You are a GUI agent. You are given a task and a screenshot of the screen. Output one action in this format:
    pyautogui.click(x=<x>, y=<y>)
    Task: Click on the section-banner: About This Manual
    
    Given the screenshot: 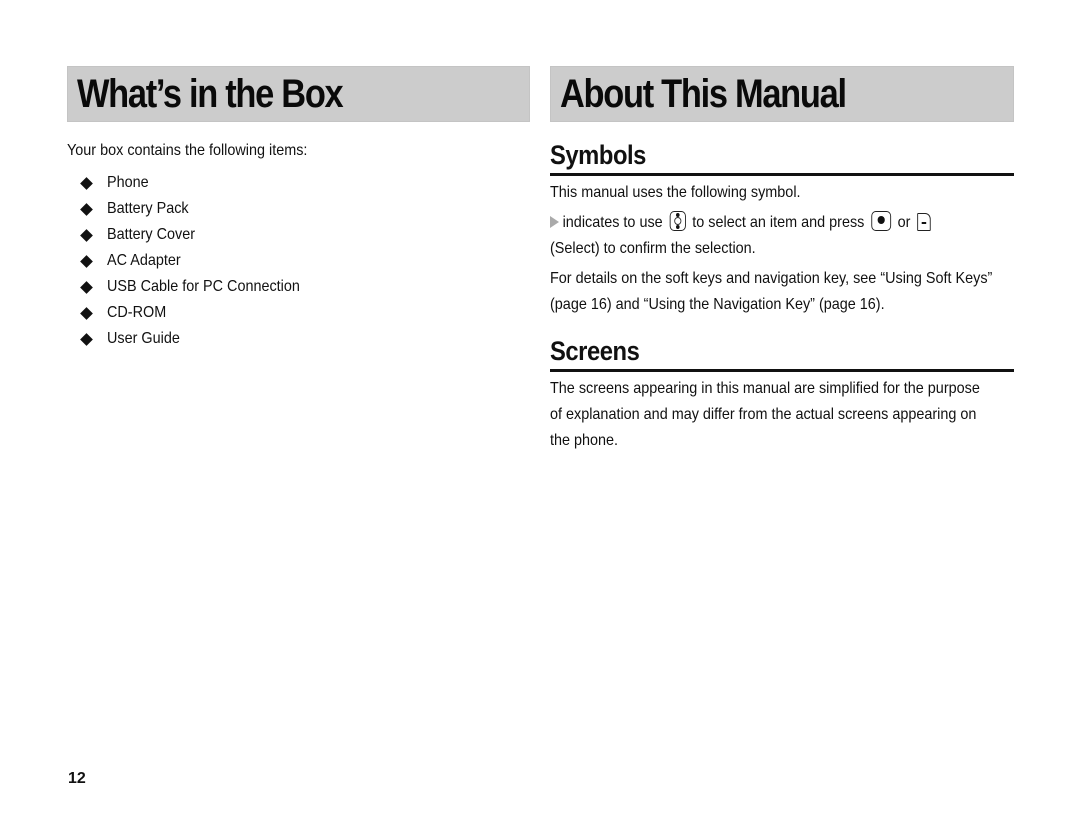 What is the action you would take?
    pyautogui.click(x=782, y=94)
    